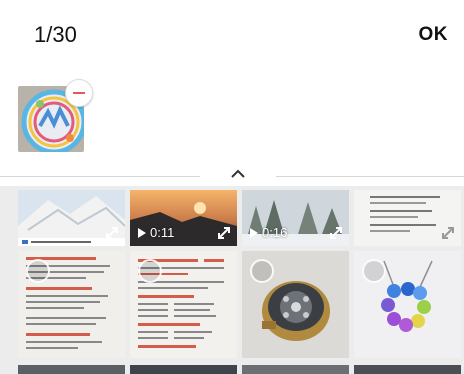 The image size is (464, 374). What do you see at coordinates (183, 218) in the screenshot?
I see `grid-item-video: 0:11` at bounding box center [183, 218].